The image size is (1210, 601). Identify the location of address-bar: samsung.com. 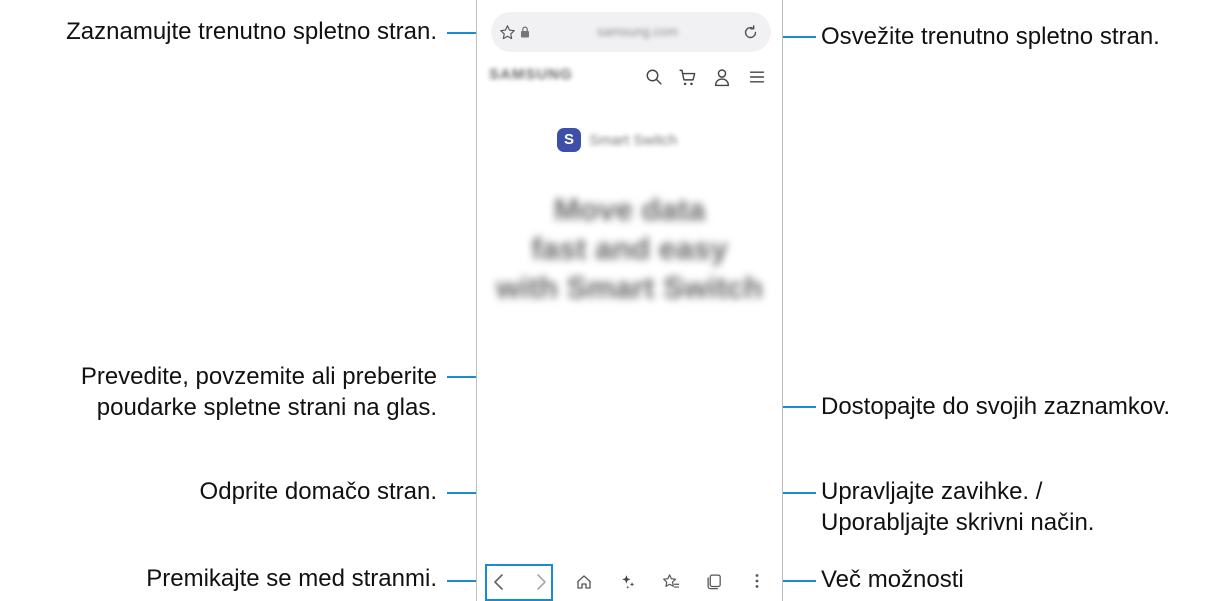
(631, 32).